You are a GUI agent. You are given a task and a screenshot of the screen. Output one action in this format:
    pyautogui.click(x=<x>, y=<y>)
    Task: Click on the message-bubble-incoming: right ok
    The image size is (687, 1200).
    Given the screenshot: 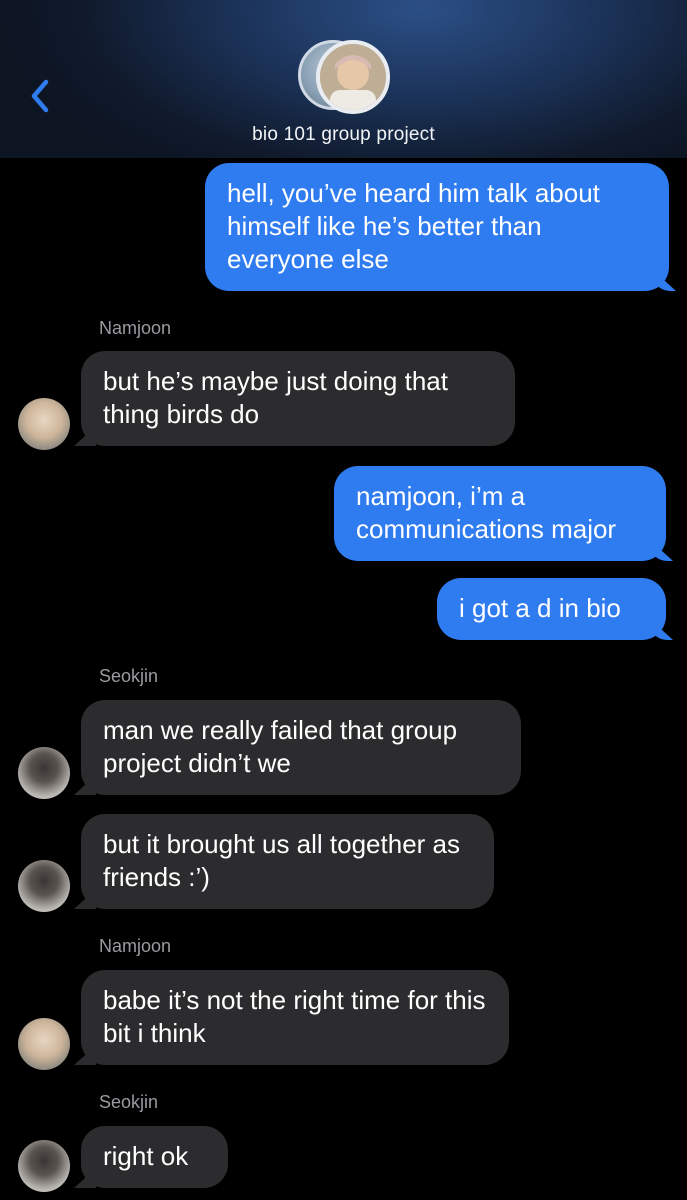 What is the action you would take?
    pyautogui.click(x=154, y=1157)
    